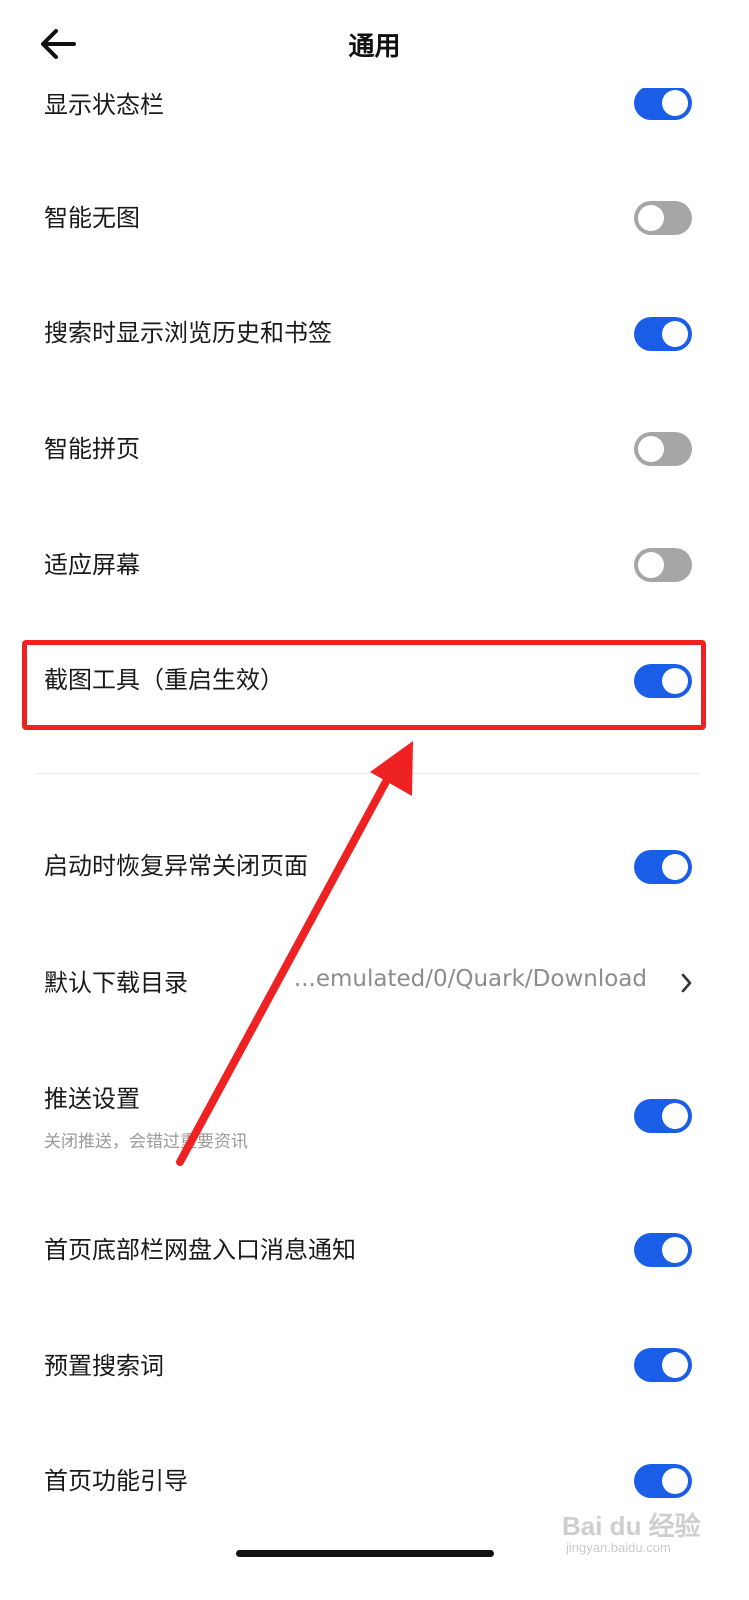  I want to click on setting-label-smart-page-merge: 智能拼页, so click(92, 449).